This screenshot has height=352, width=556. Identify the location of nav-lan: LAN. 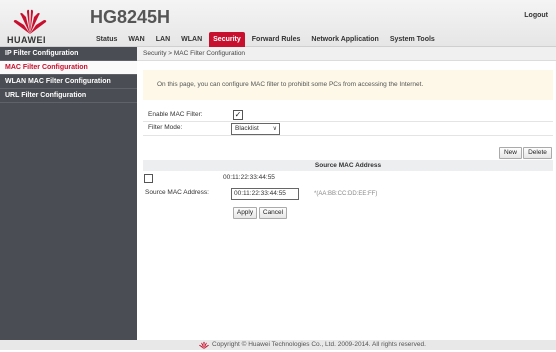
(163, 40).